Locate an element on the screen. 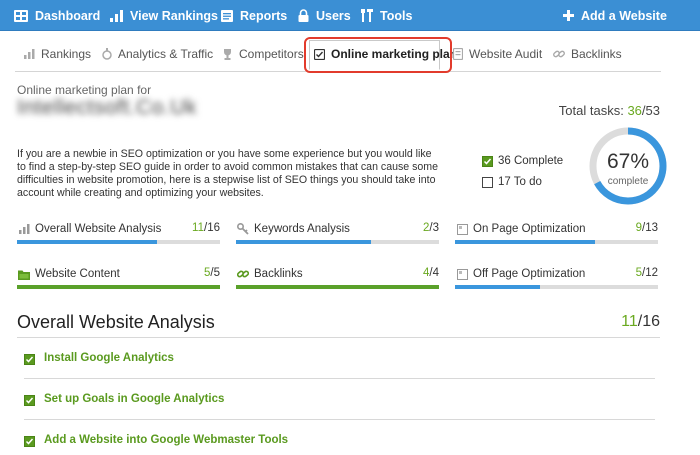  tab-competitors-label: Competitors is located at coordinates (271, 54).